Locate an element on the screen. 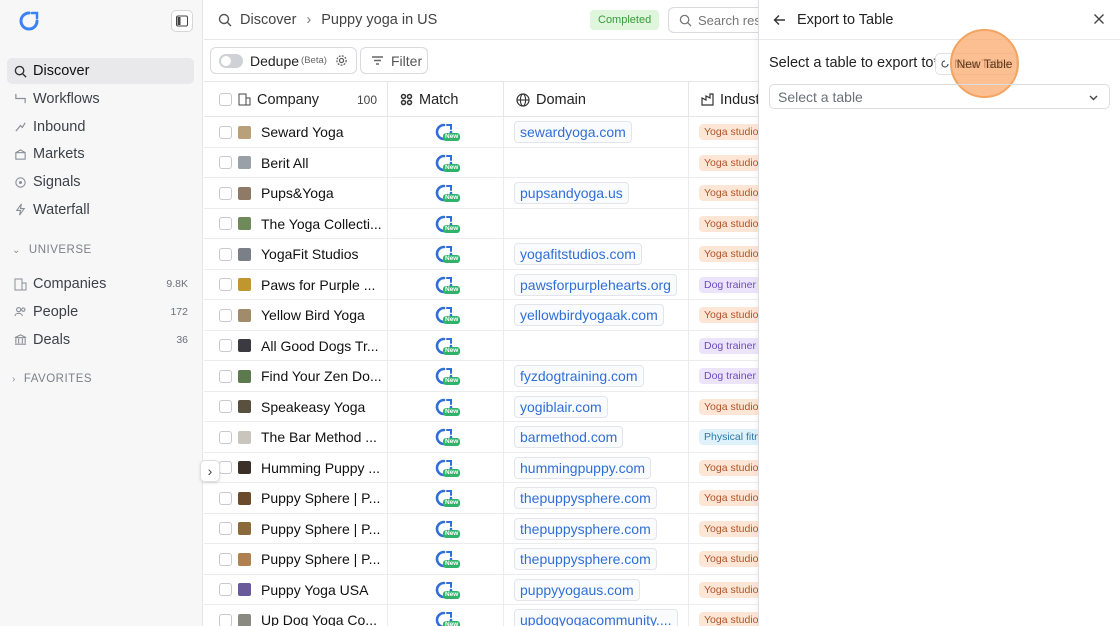 Image resolution: width=1120 pixels, height=626 pixels. select-all-checkbox is located at coordinates (225, 99).